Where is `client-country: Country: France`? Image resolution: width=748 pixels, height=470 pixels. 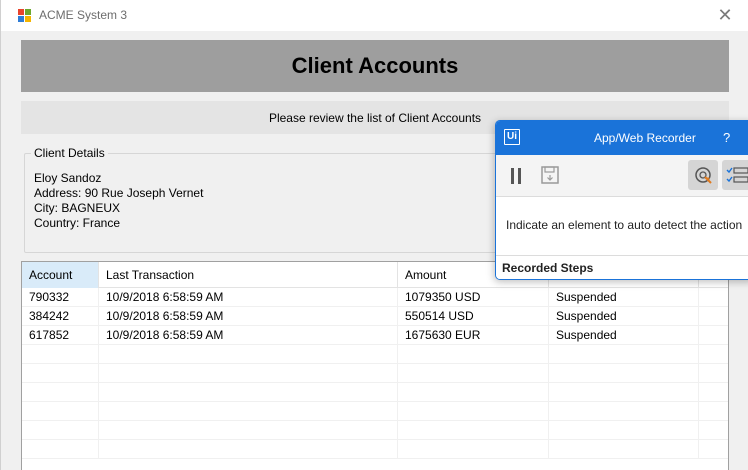
client-country: Country: France is located at coordinates (77, 223).